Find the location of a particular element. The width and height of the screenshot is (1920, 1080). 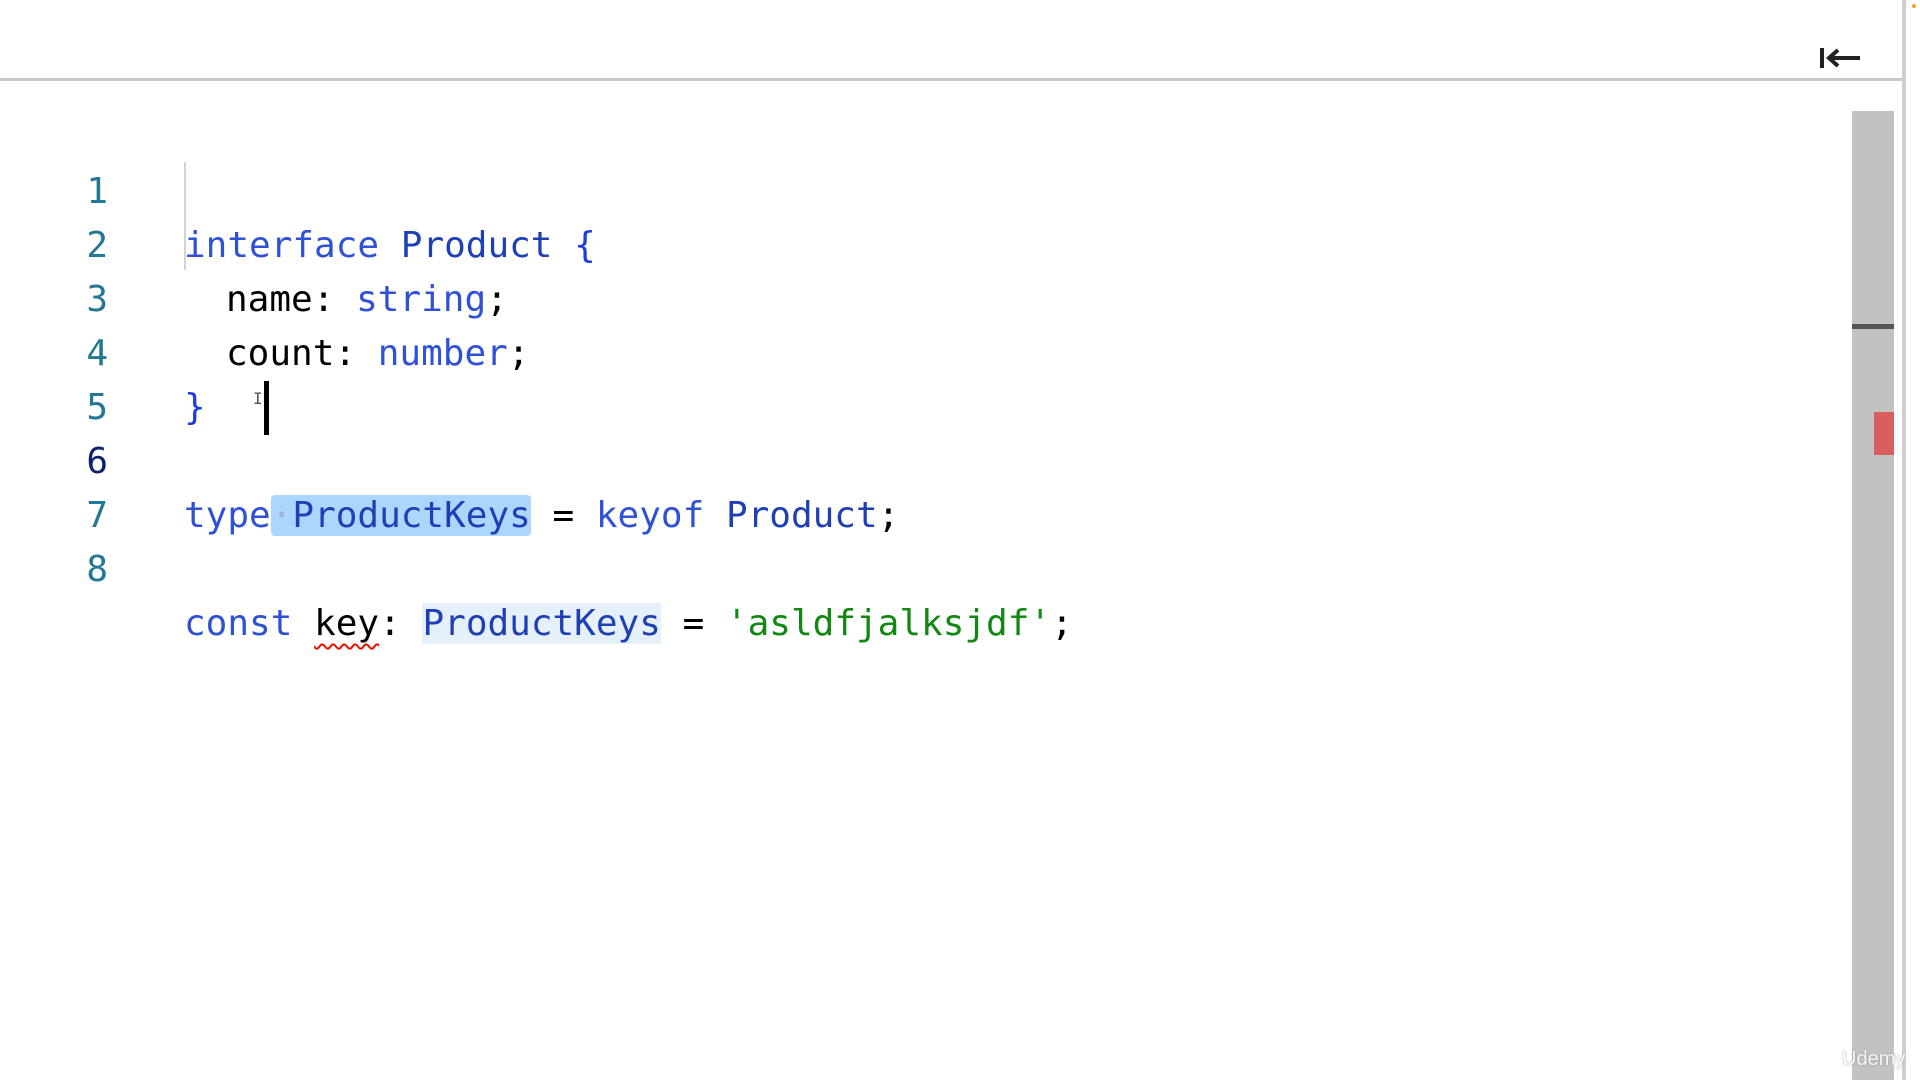

editor-toolbar is located at coordinates (951, 40).